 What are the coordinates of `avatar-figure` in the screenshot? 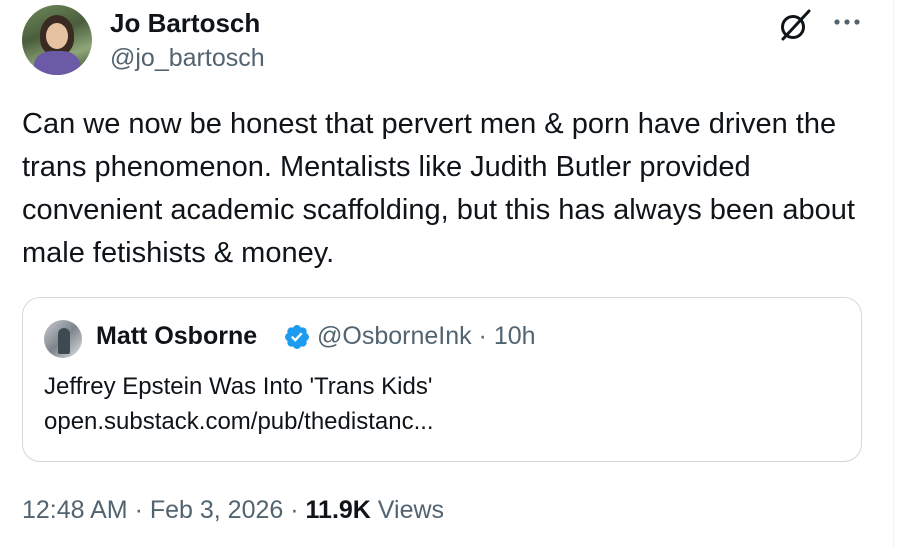 It's located at (64, 341).